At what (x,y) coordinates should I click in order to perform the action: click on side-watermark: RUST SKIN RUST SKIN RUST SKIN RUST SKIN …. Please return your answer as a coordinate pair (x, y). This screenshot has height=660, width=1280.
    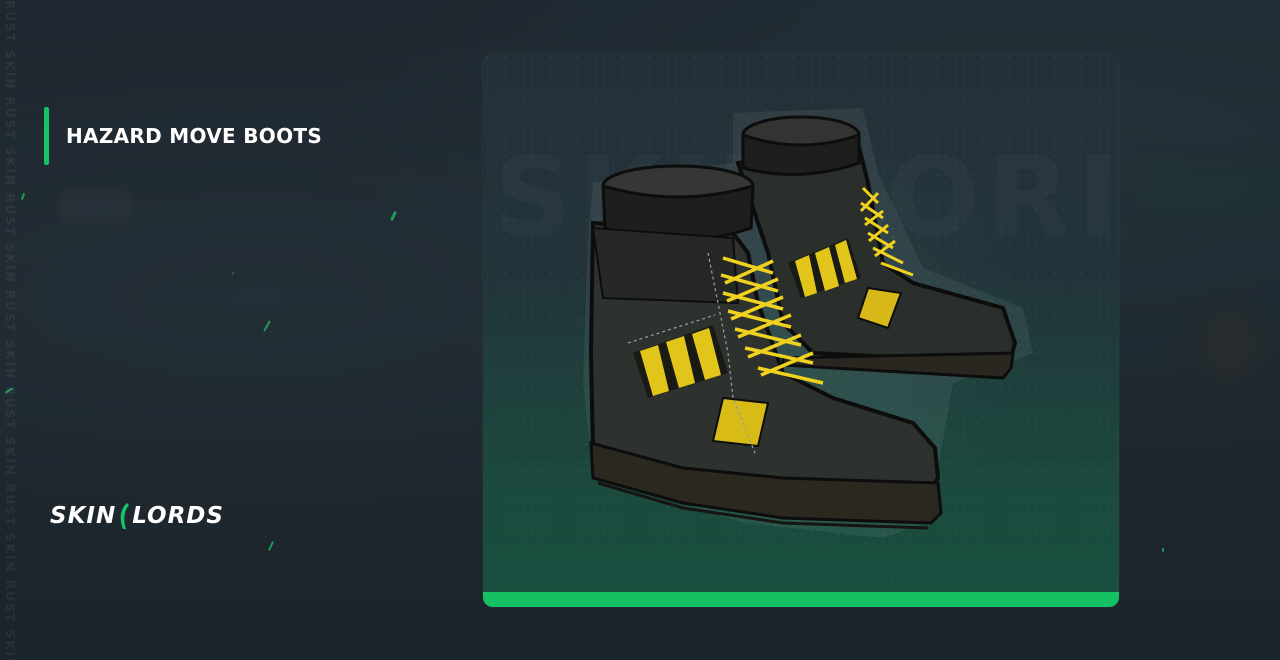
    Looking at the image, I should click on (10, 330).